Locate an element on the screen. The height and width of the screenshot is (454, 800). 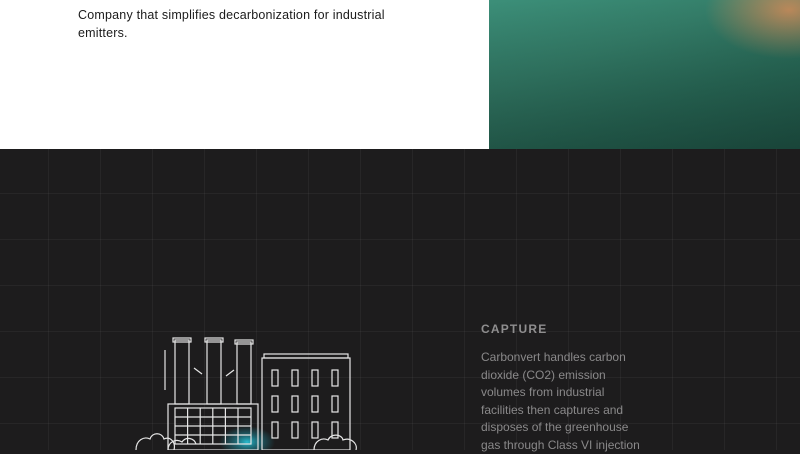
factory-icon is located at coordinates (246, 393).